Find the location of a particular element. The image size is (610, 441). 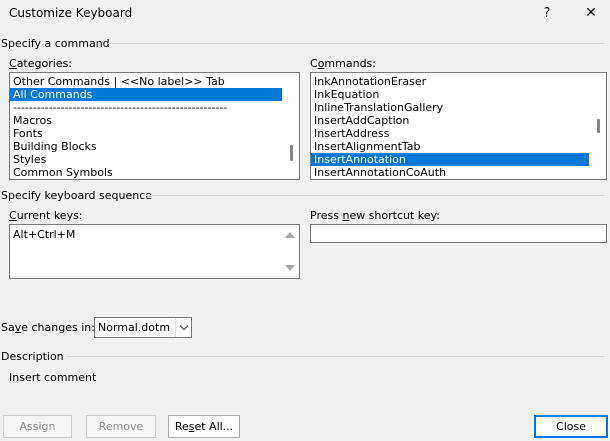

description-text: Insert comment is located at coordinates (53, 377).